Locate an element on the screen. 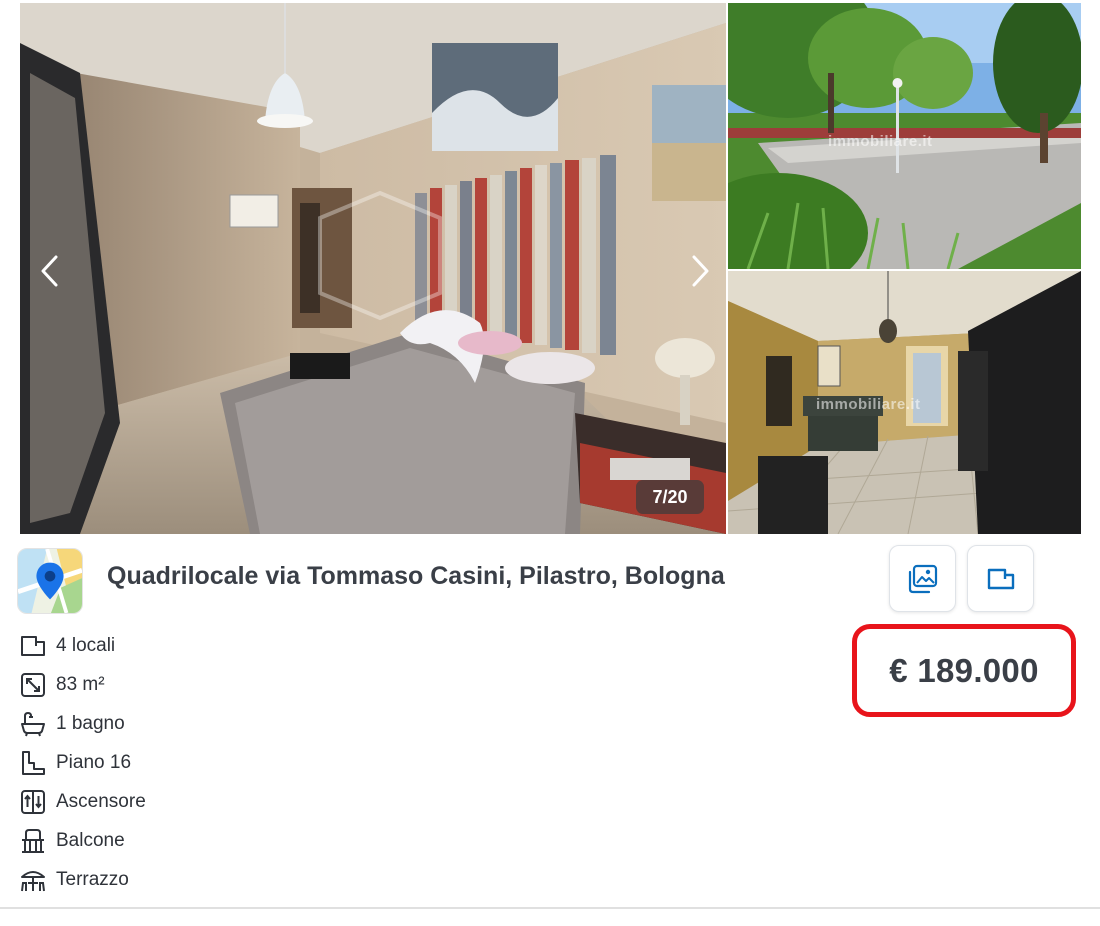 The height and width of the screenshot is (926, 1100). feature-terrace: Terrazzo is located at coordinates (82, 879).